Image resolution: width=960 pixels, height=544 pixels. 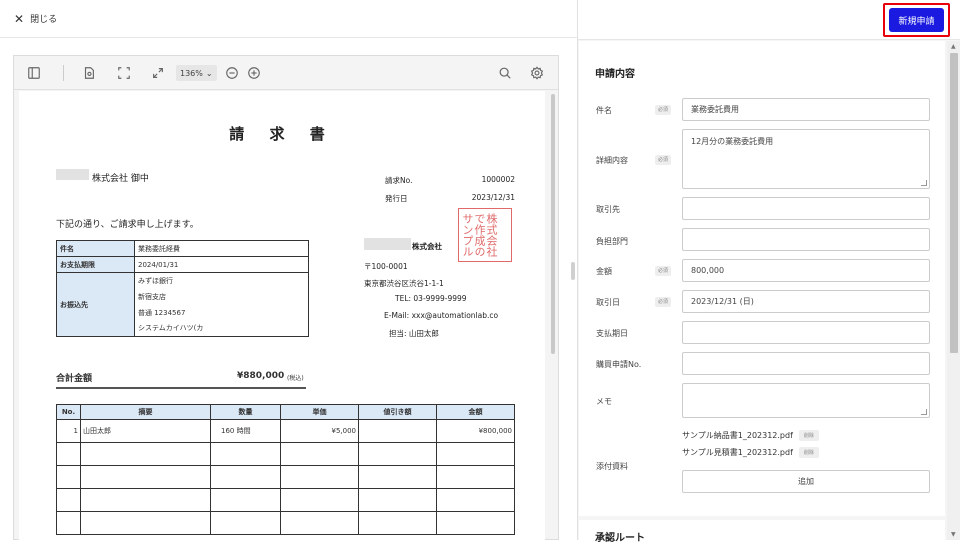 What do you see at coordinates (505, 73) in the screenshot?
I see `search-icon` at bounding box center [505, 73].